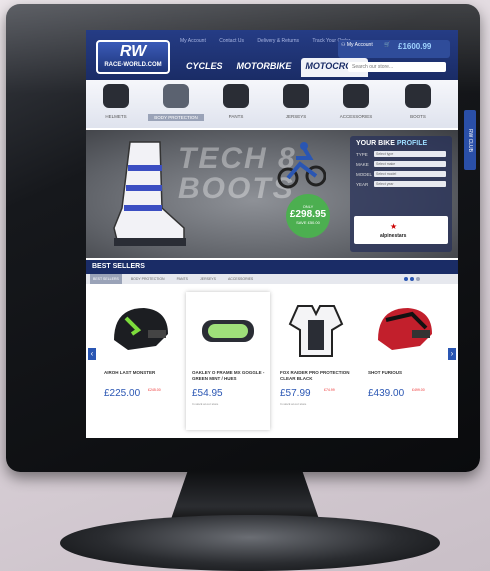 The height and width of the screenshot is (571, 490). I want to click on bike-profile-row: TYPE Select type, so click(401, 154).